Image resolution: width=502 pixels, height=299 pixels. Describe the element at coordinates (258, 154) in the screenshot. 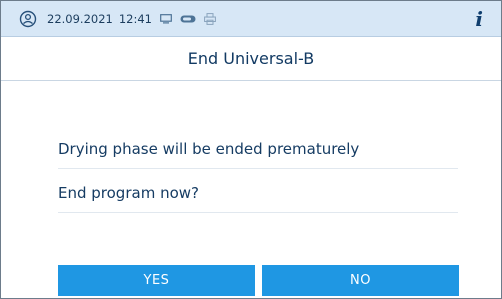

I see `message-line-1: Drying phase will be ended prematurely` at that location.